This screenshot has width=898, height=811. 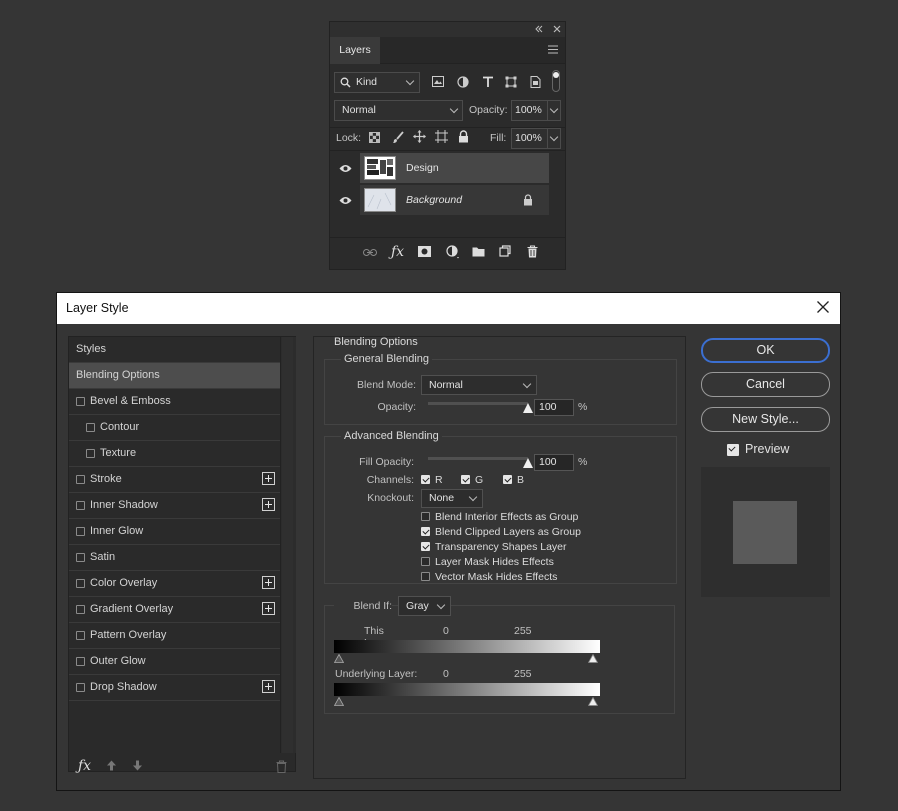 What do you see at coordinates (478, 403) in the screenshot?
I see `opacity-slider-track` at bounding box center [478, 403].